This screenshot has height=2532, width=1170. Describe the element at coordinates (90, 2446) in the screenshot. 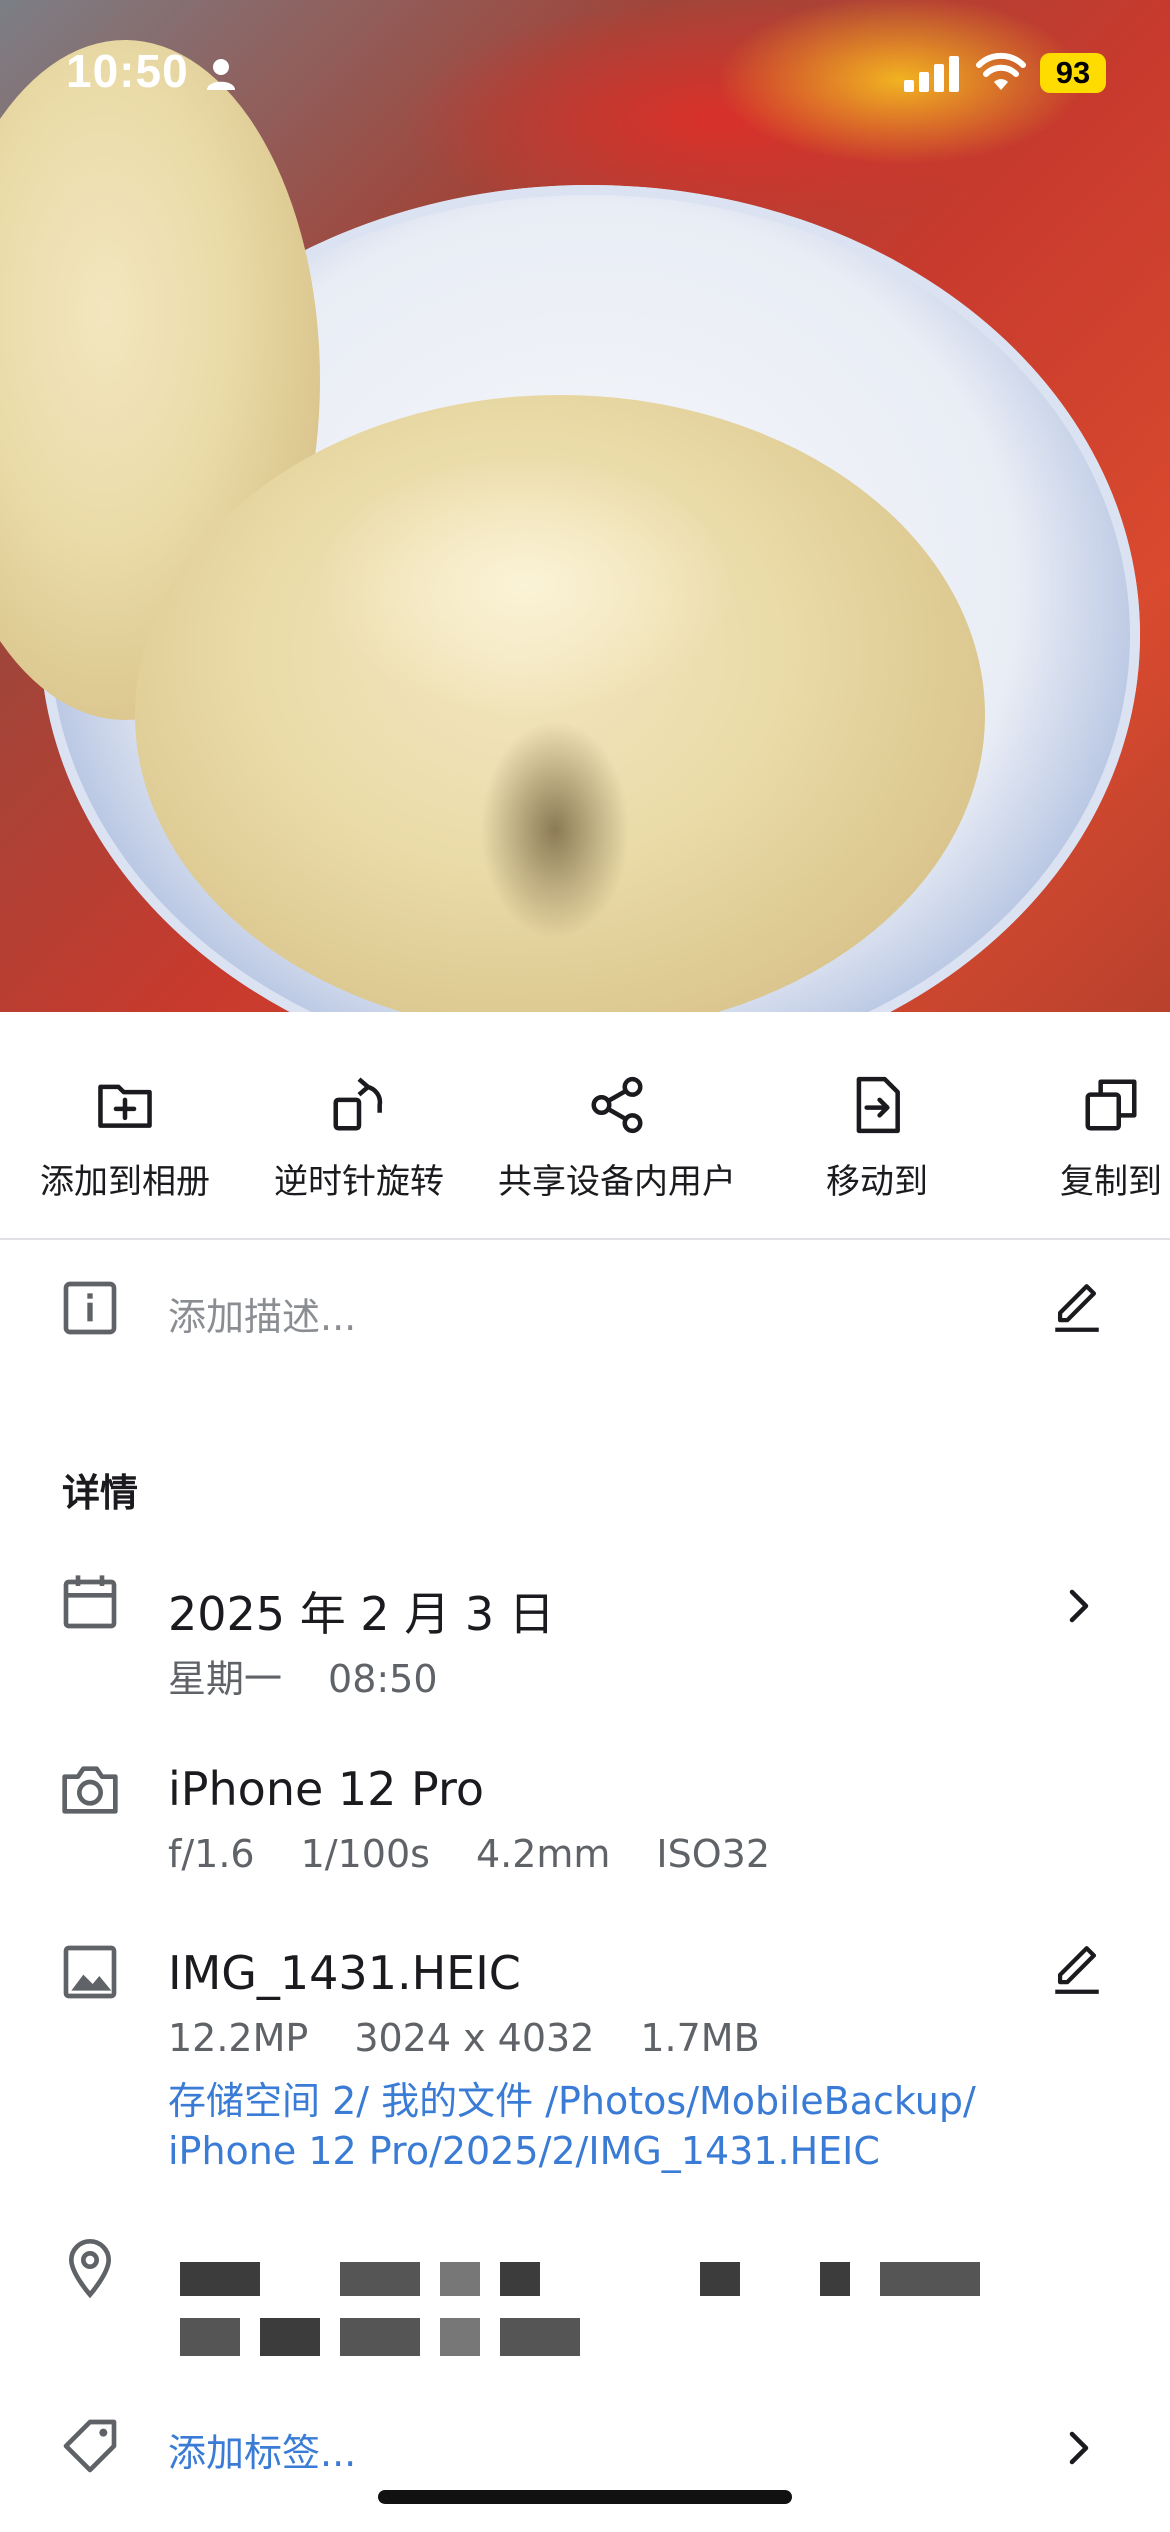

I see `tag-icon` at that location.